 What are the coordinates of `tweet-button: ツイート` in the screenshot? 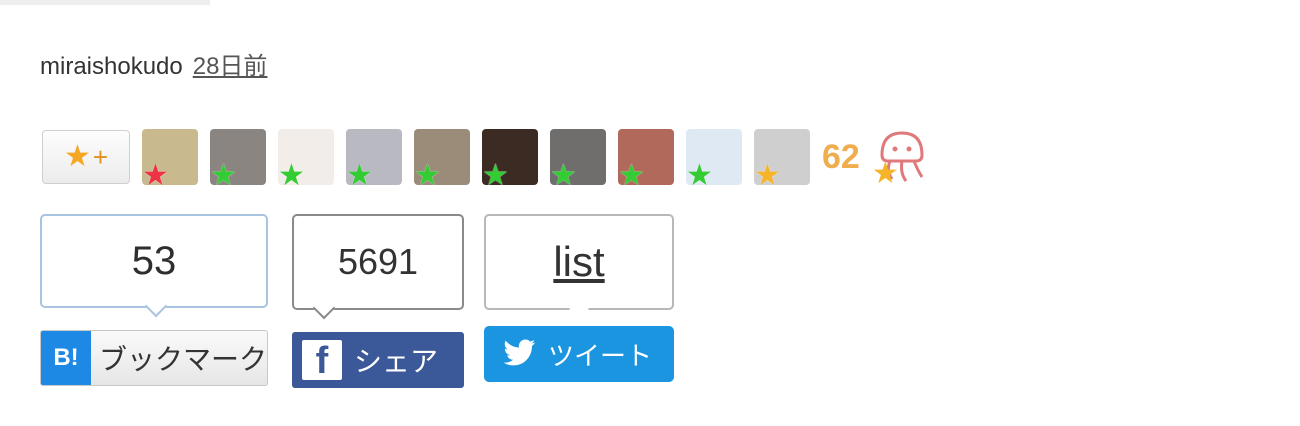 It's located at (579, 354).